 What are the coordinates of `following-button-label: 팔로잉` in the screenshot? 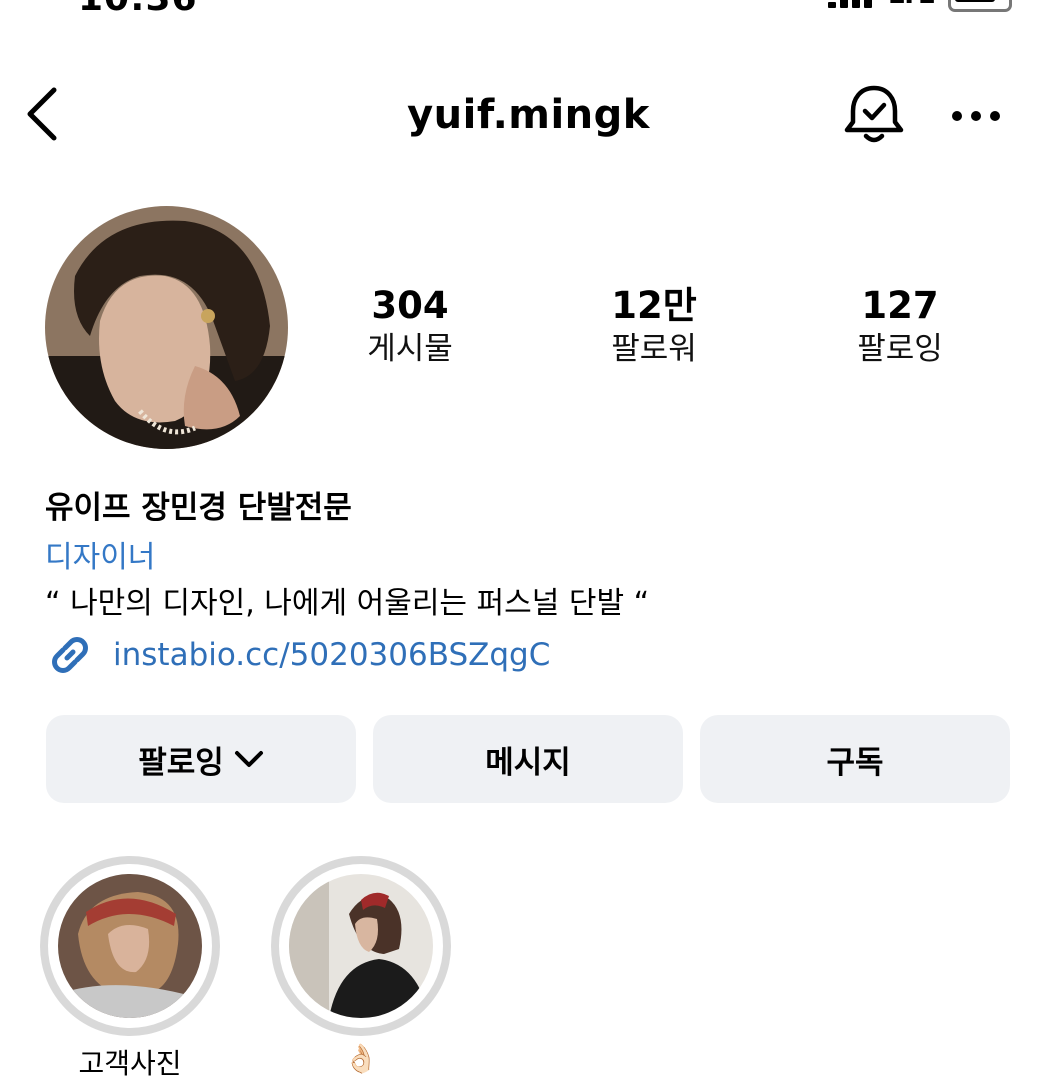 It's located at (181, 762).